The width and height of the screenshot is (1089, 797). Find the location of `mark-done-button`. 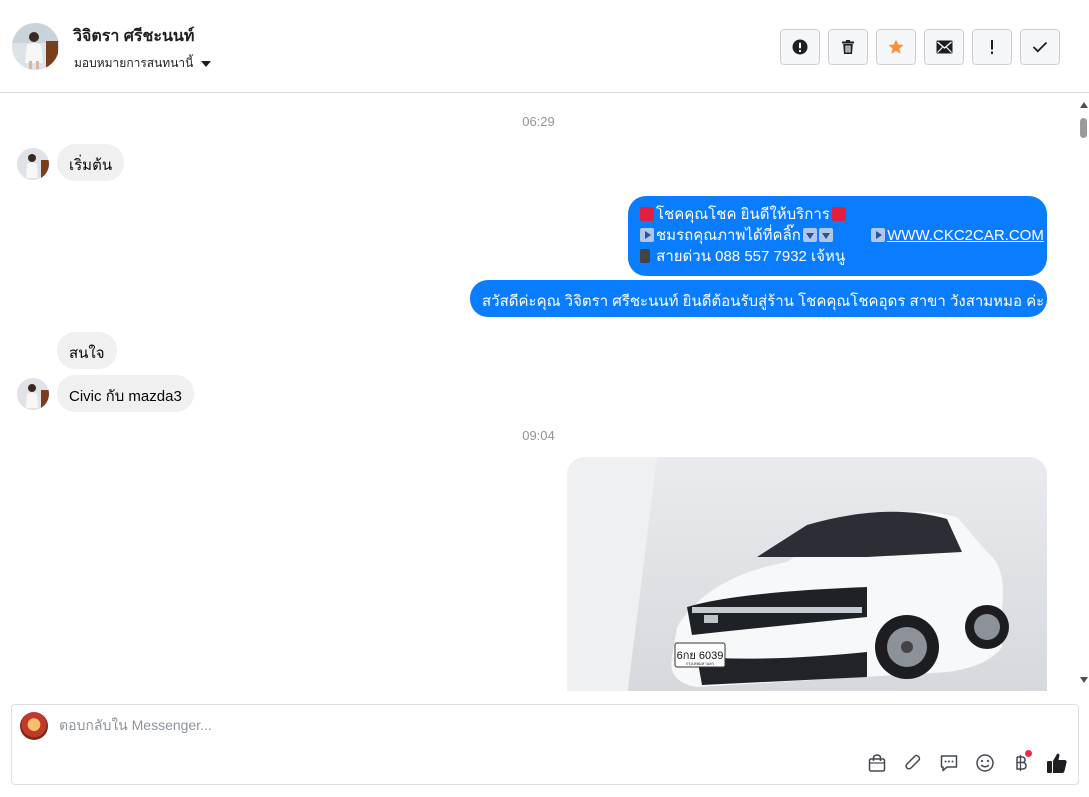

mark-done-button is located at coordinates (1040, 47).